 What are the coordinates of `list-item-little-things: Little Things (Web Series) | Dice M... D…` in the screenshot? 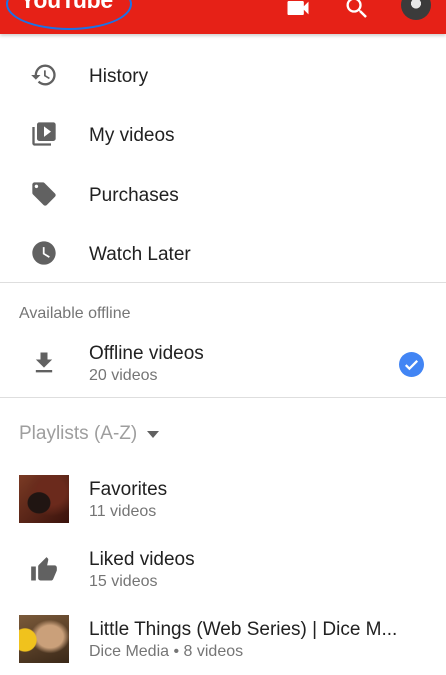 It's located at (223, 639).